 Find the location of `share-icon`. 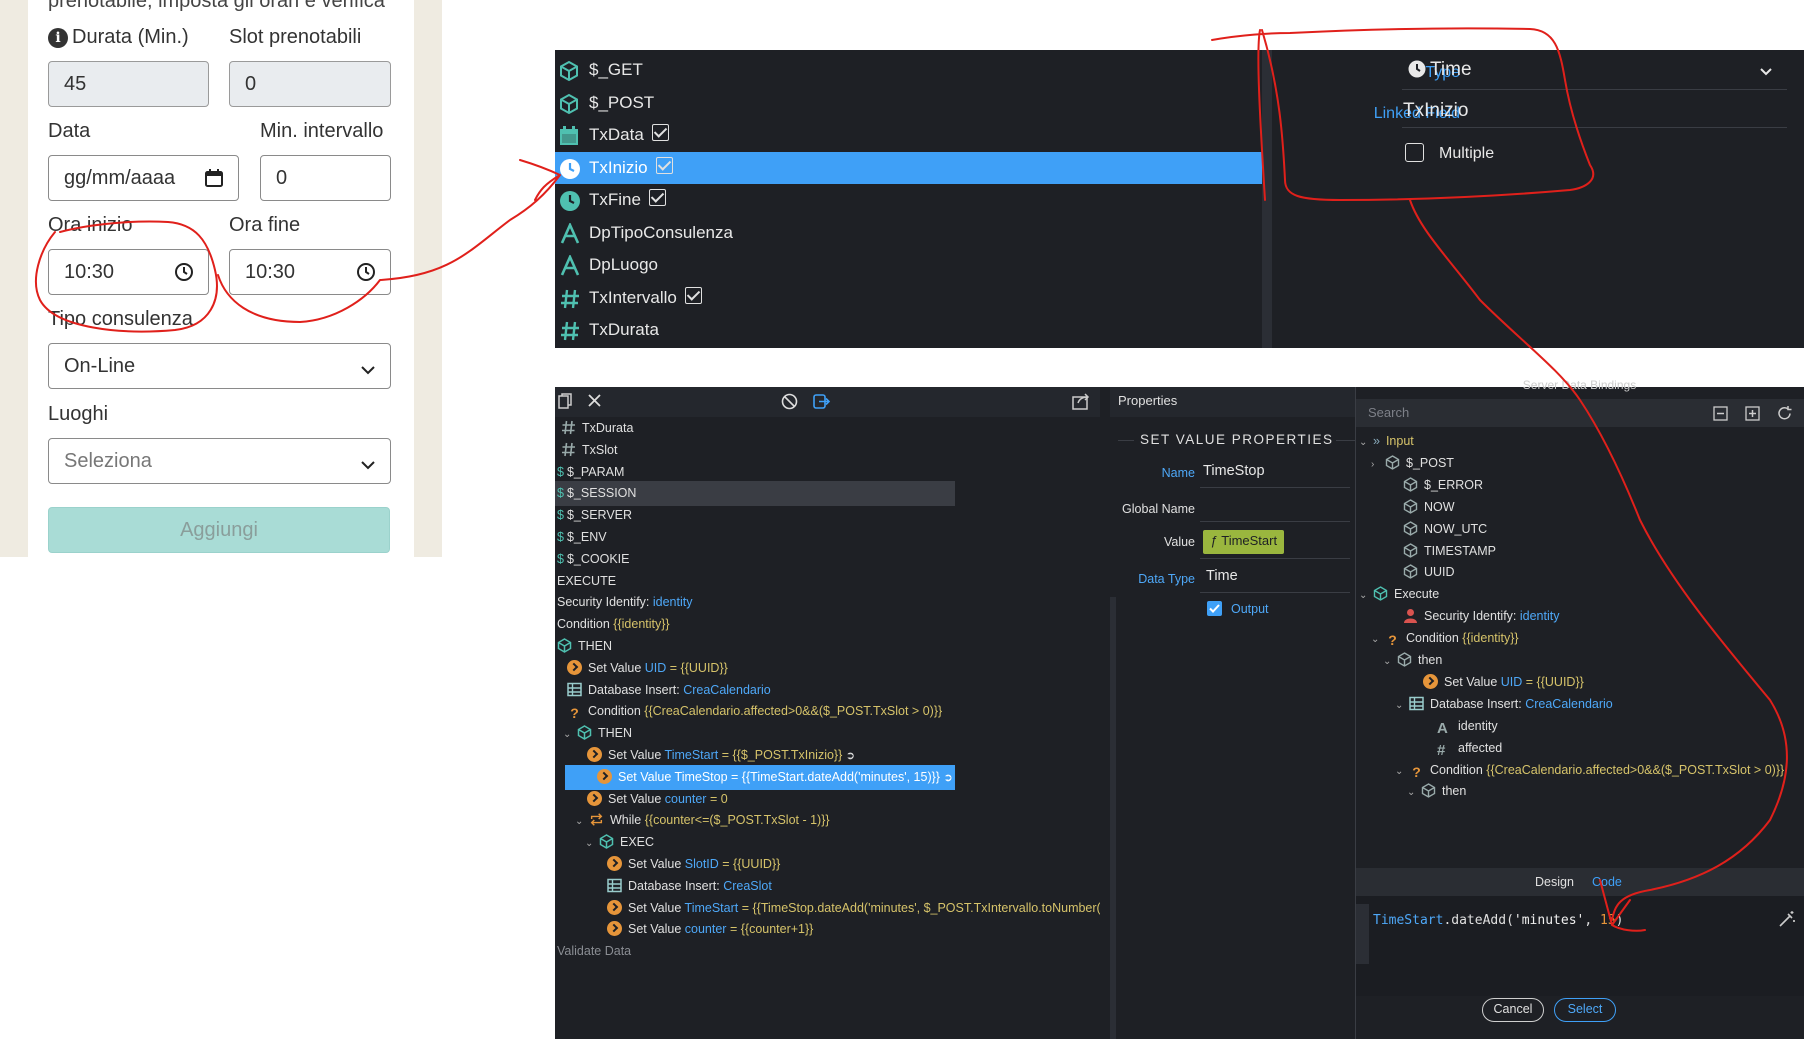

share-icon is located at coordinates (1082, 404).